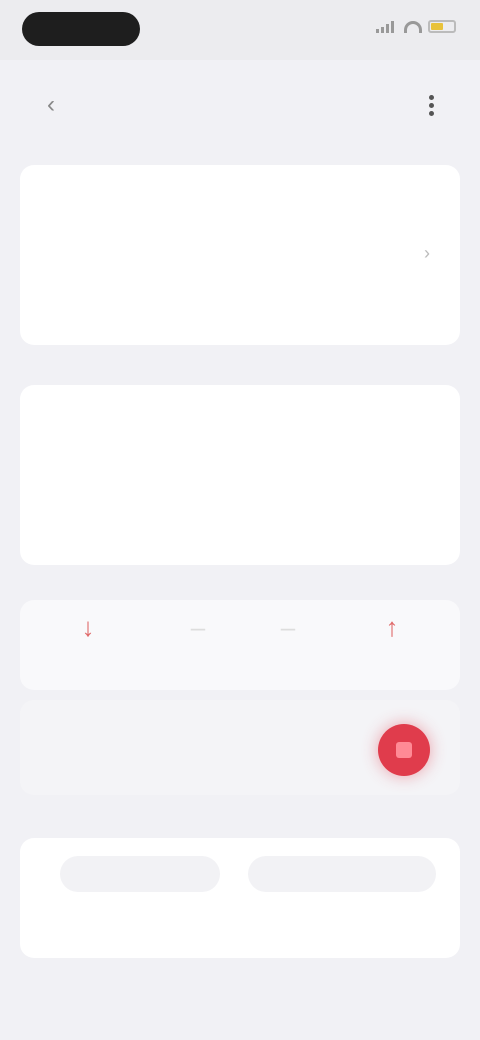 The image size is (480, 1040). Describe the element at coordinates (404, 750) in the screenshot. I see `stop-record-button` at that location.